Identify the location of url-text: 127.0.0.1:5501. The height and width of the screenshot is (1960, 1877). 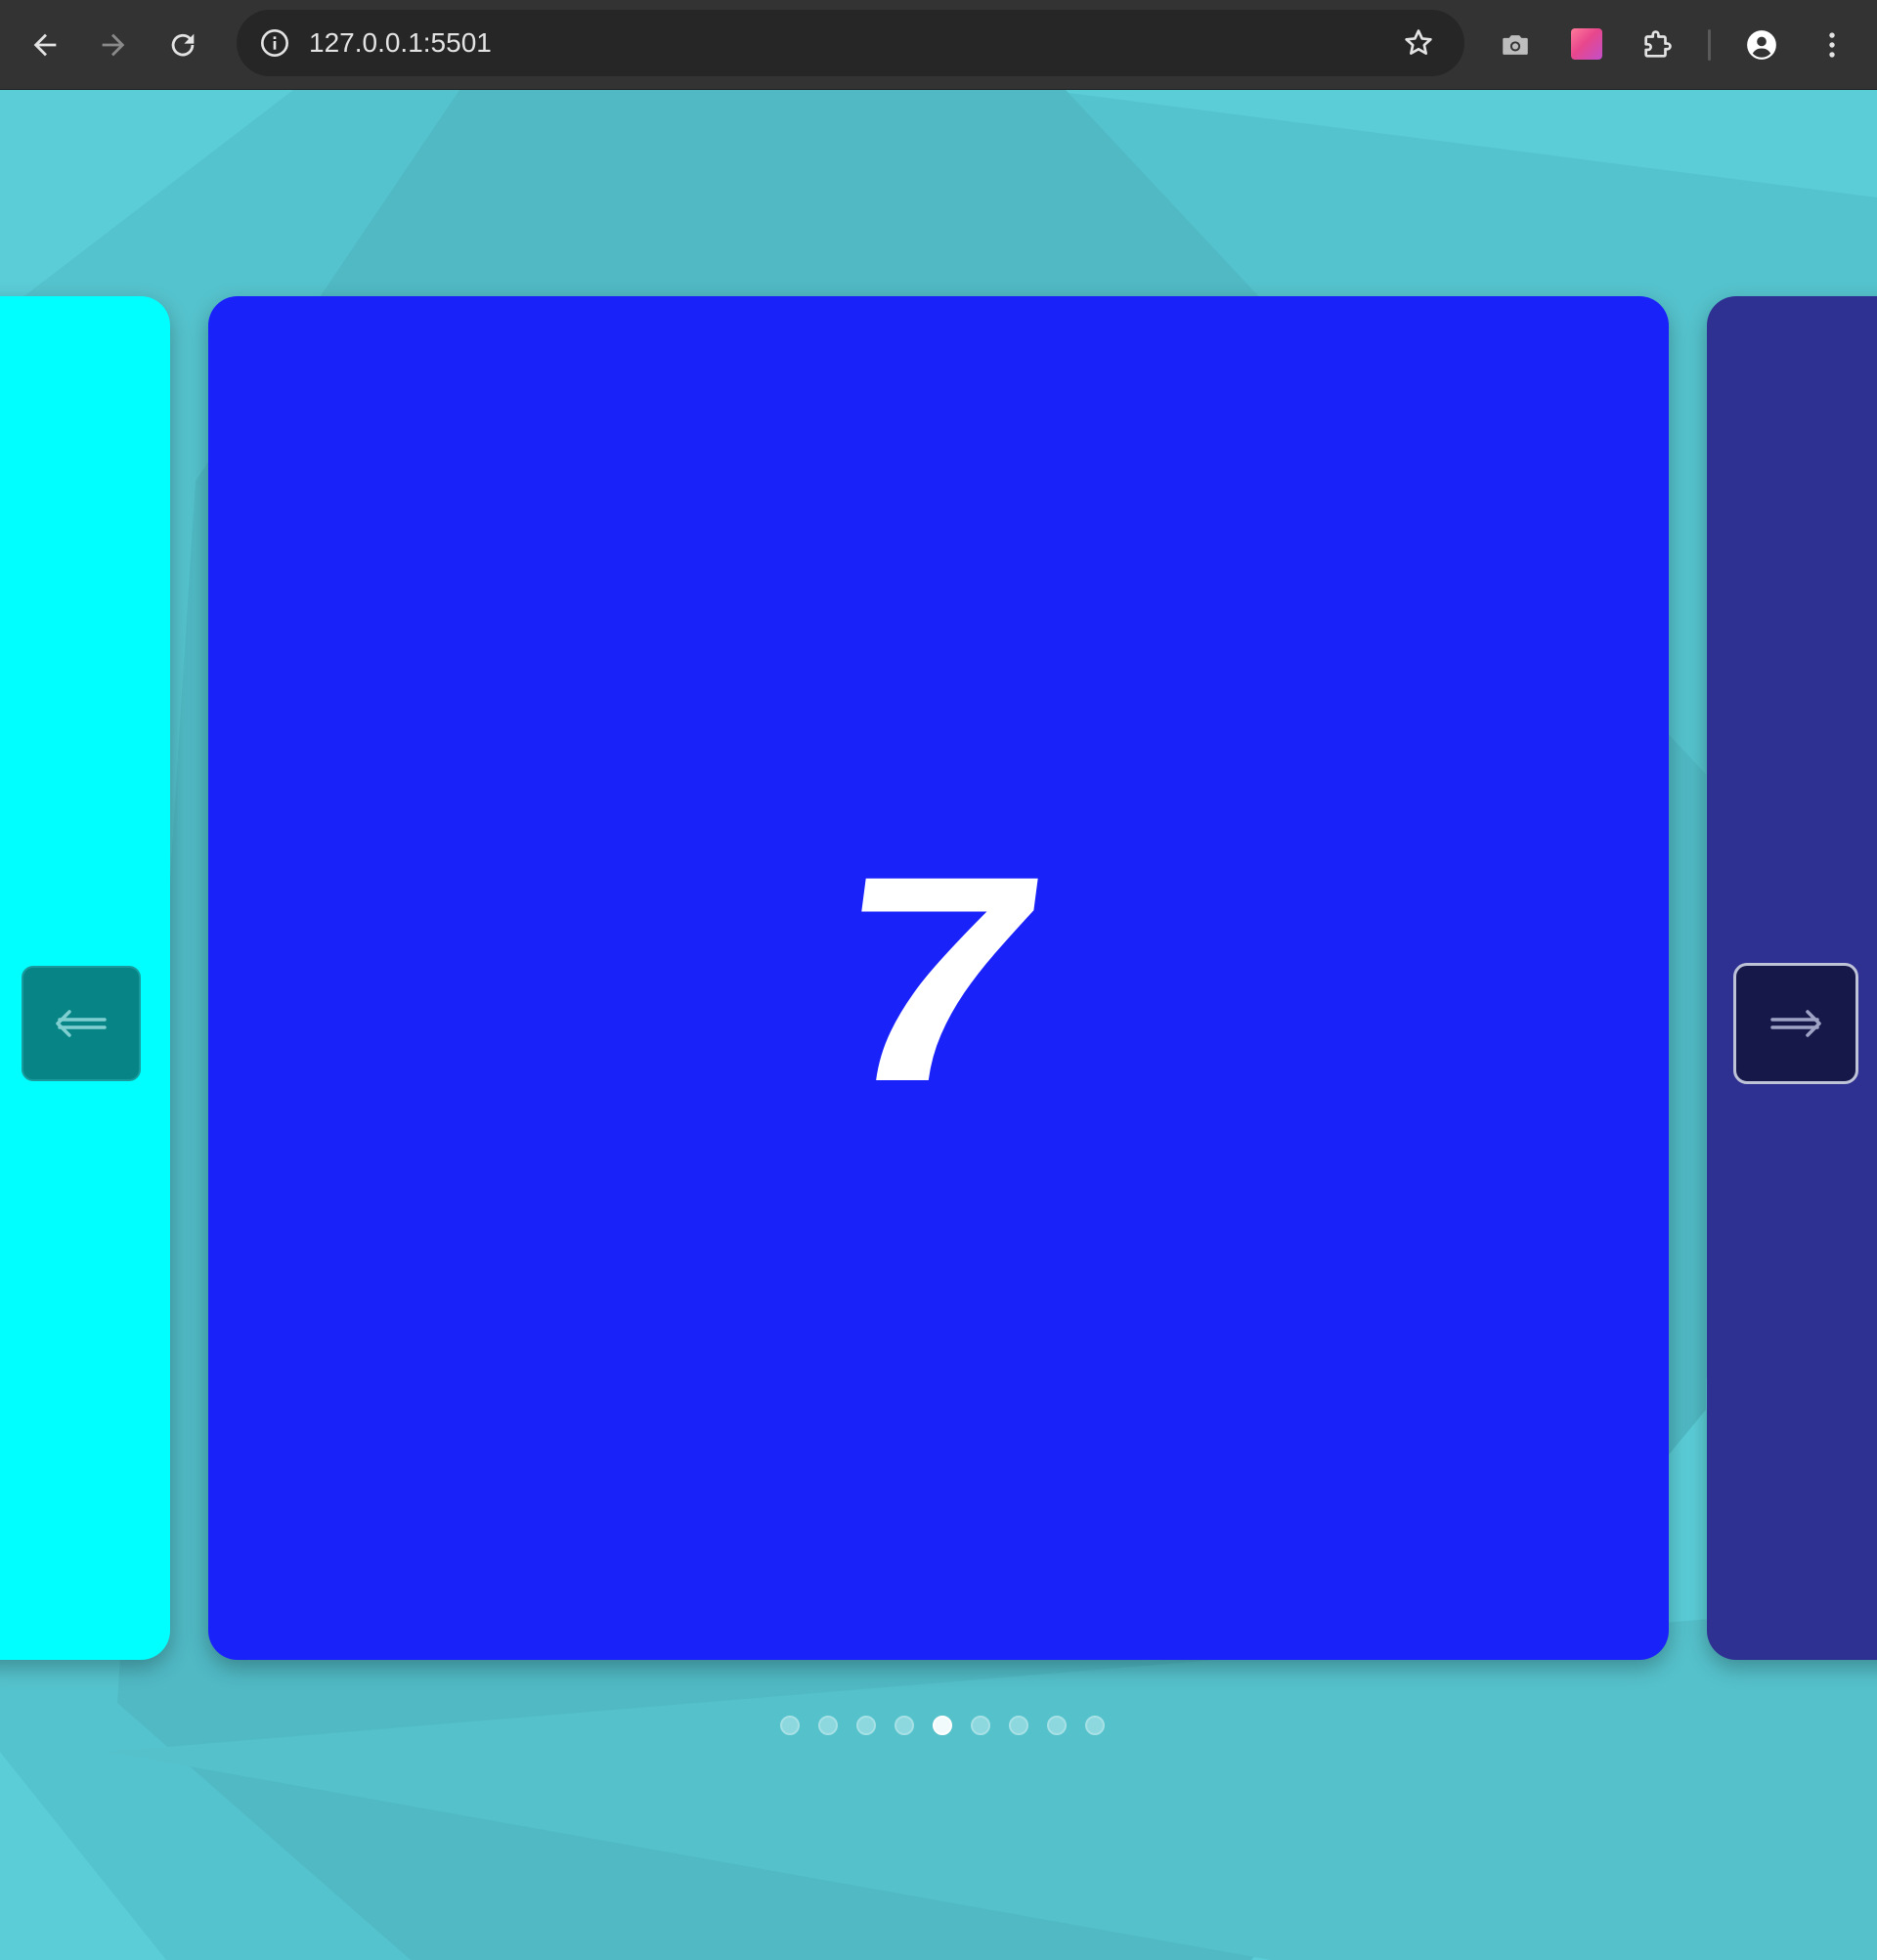
(400, 43).